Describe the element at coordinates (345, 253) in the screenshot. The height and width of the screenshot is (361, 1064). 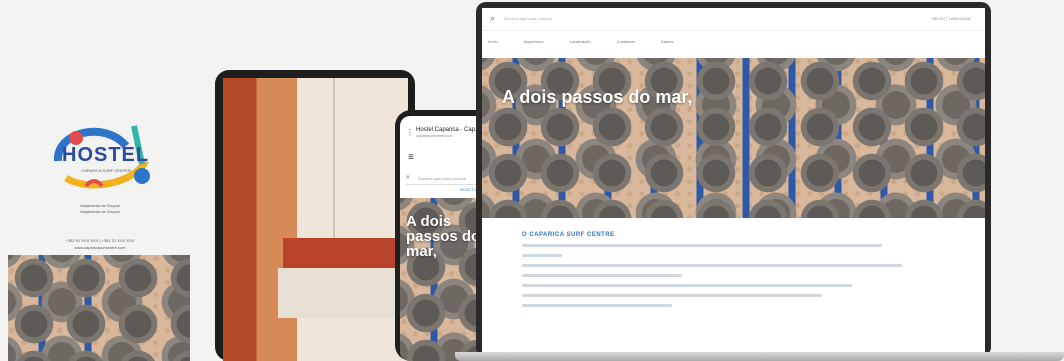
I see `bed-blanket` at that location.